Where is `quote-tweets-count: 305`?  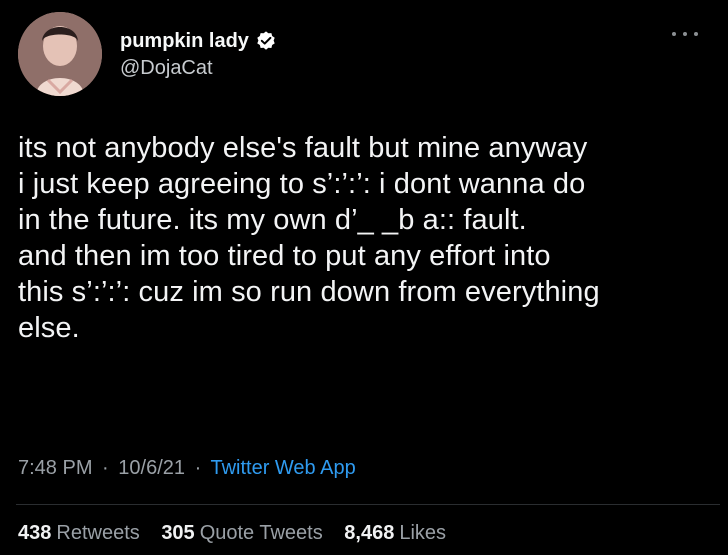 quote-tweets-count: 305 is located at coordinates (178, 533).